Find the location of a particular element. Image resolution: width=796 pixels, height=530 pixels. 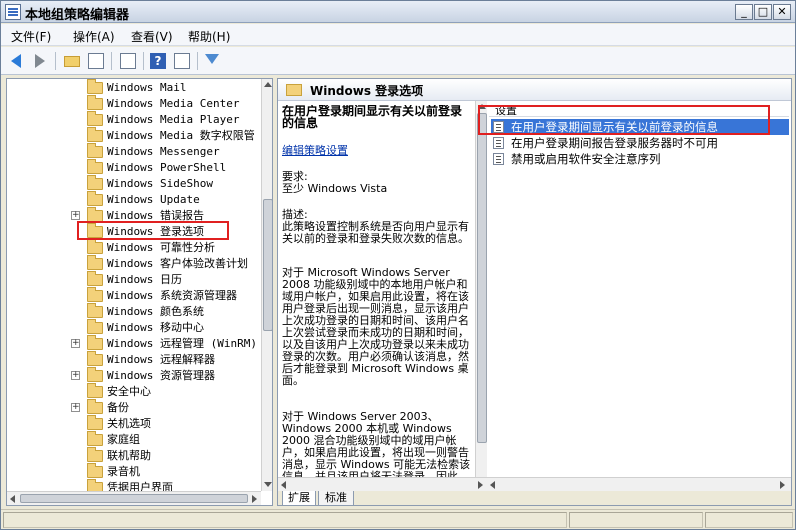

back-button is located at coordinates (18, 61).